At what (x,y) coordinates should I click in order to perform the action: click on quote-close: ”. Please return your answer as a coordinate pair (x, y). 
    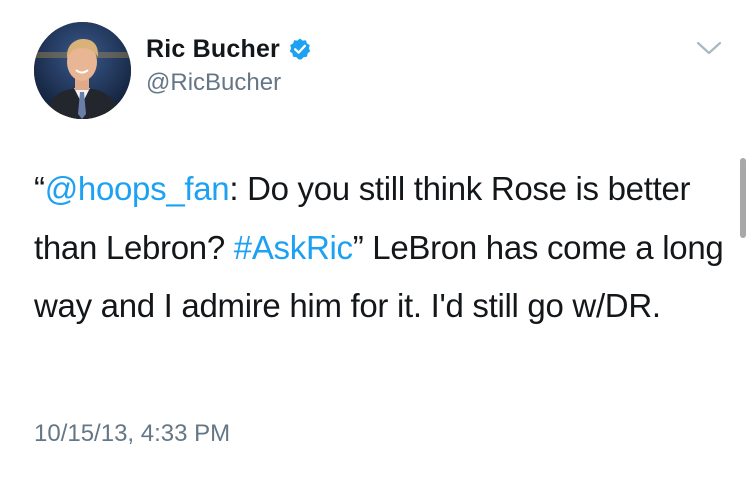
    Looking at the image, I should click on (358, 247).